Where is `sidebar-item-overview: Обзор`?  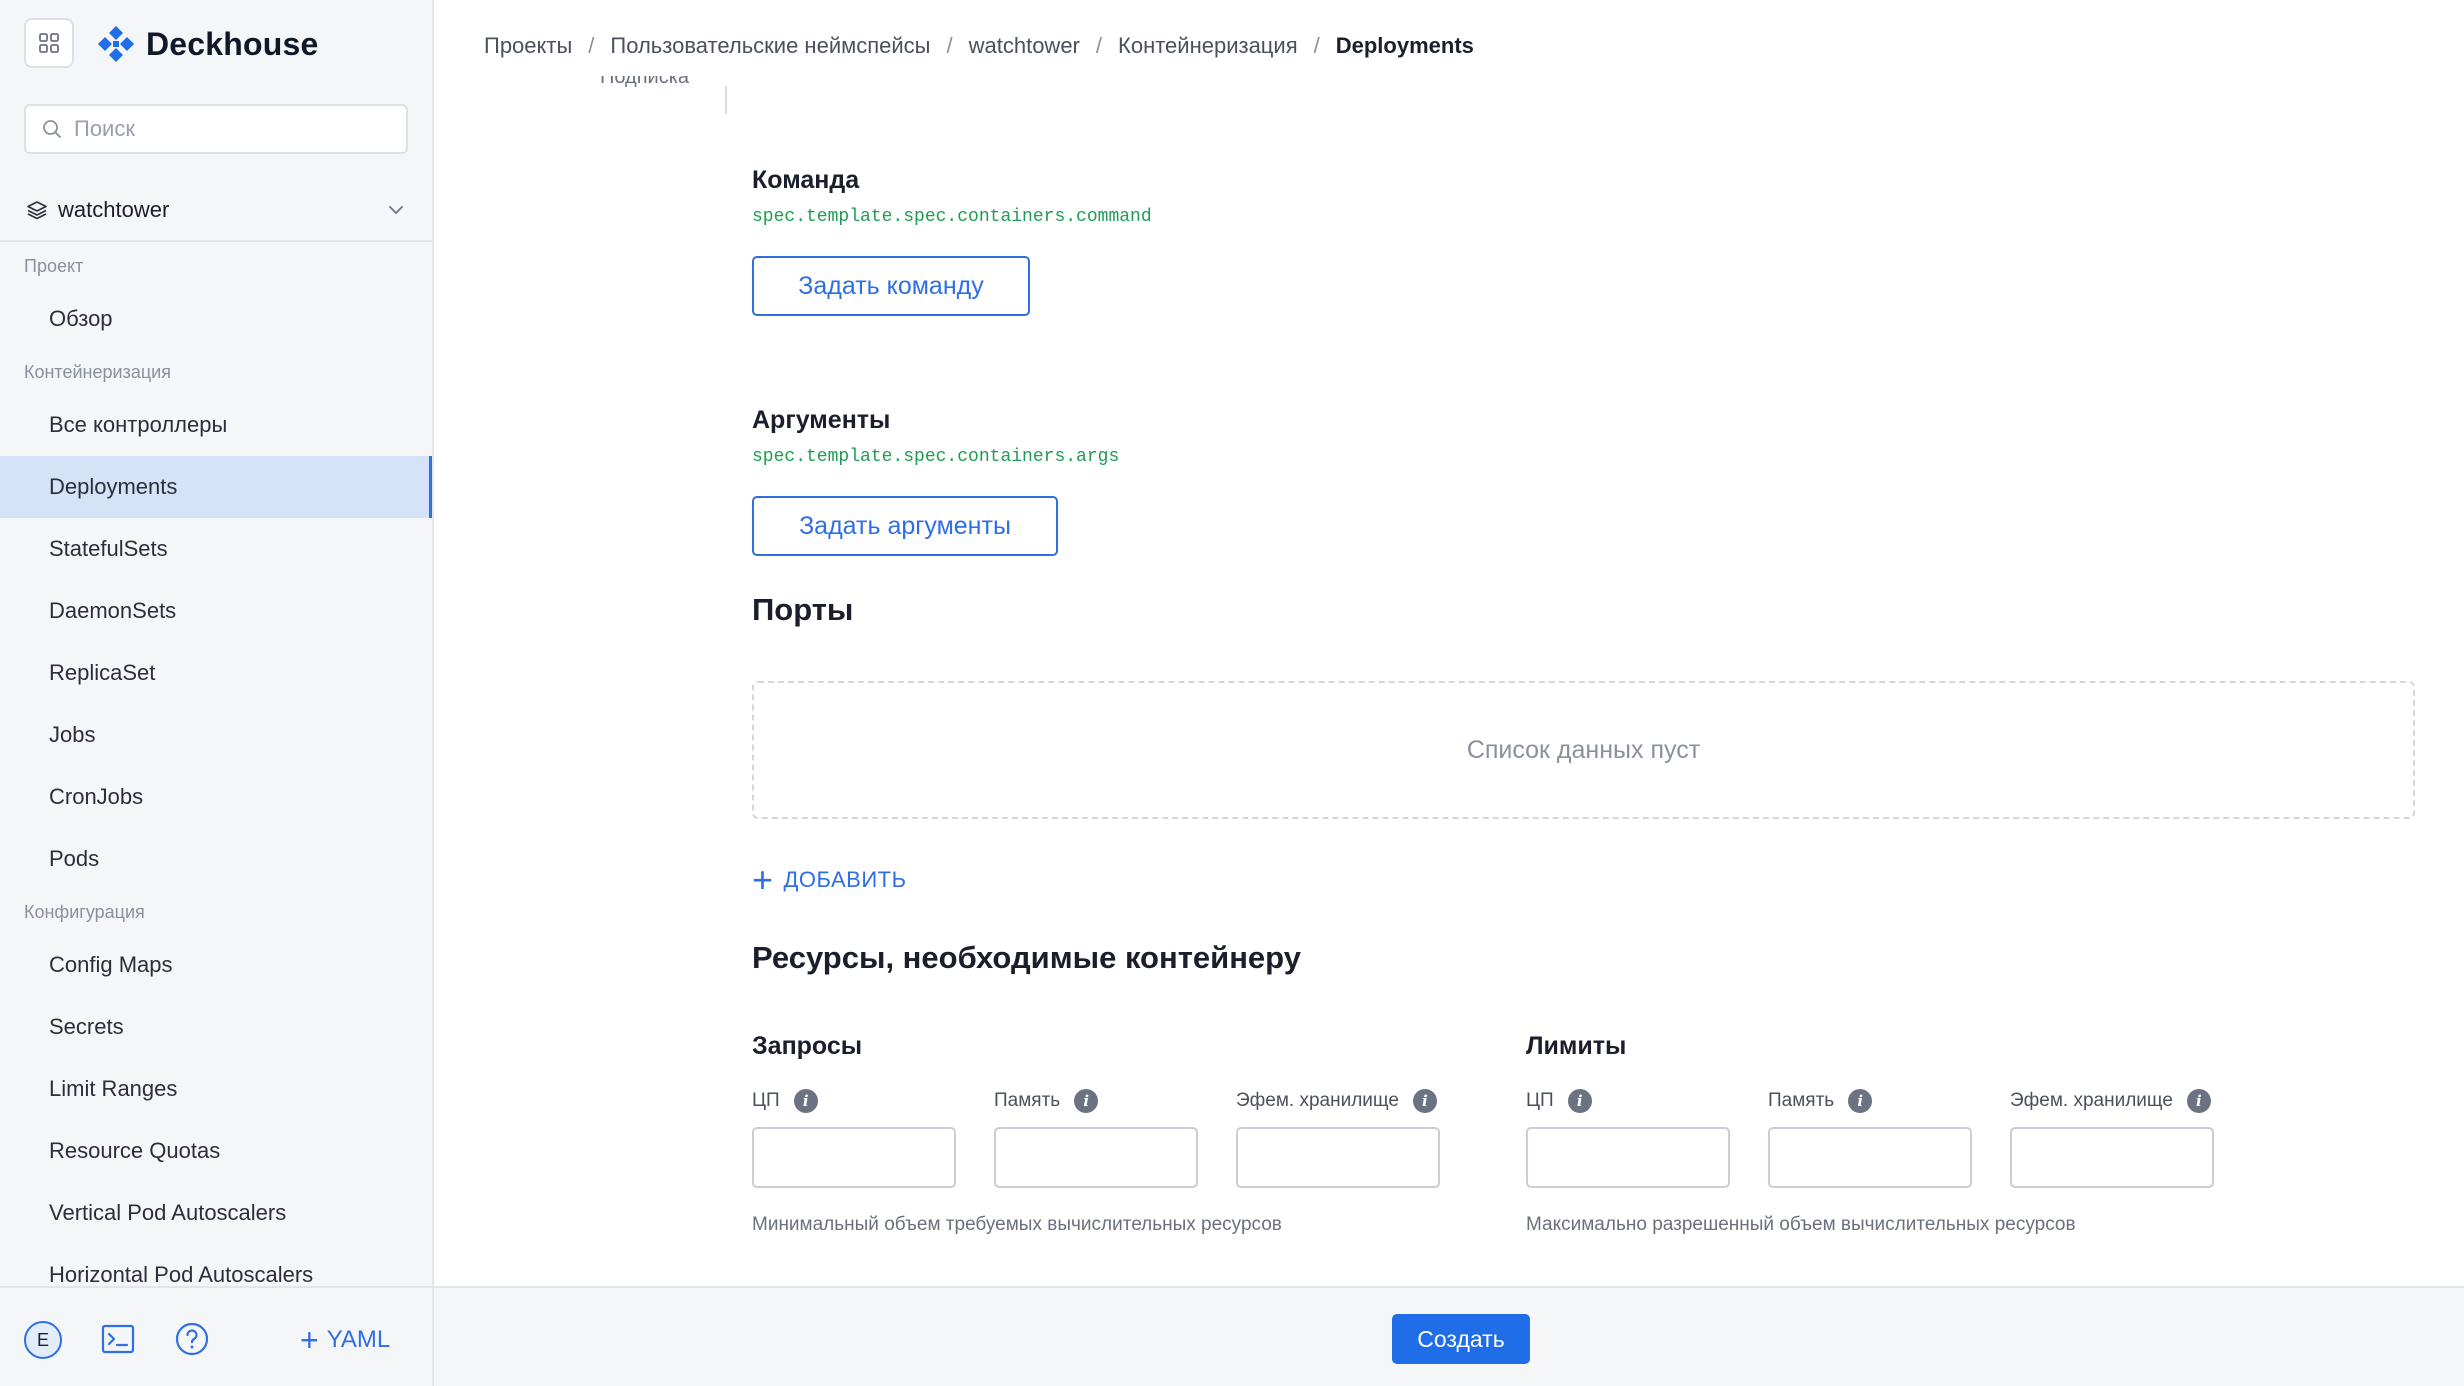 sidebar-item-overview: Обзор is located at coordinates (216, 319).